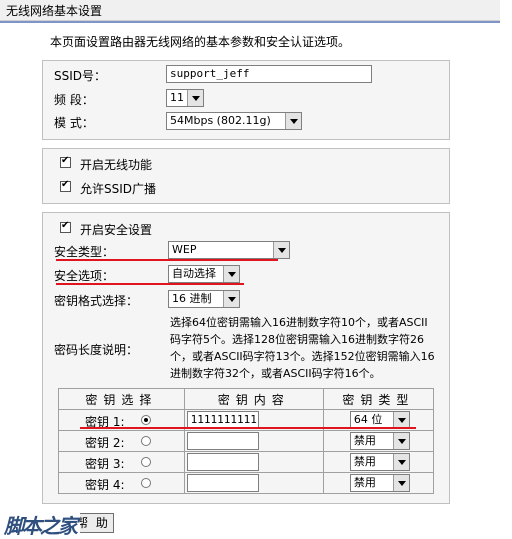  I want to click on key-format-value: 16 进制, so click(192, 298).